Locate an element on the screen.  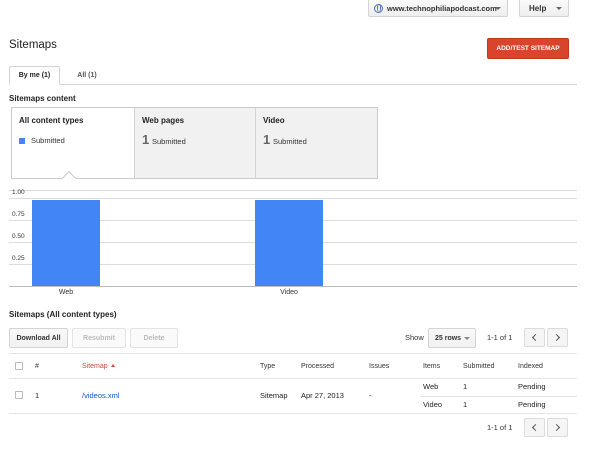
row-checkbox is located at coordinates (19, 395).